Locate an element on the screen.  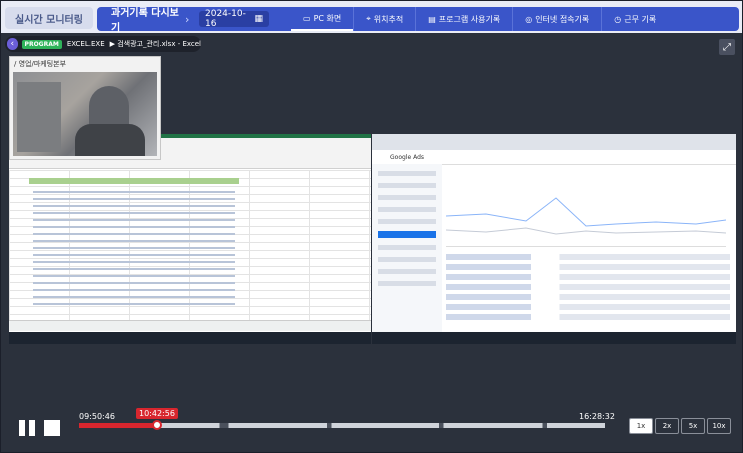
tab-label: 위치추적 is located at coordinates (388, 19).